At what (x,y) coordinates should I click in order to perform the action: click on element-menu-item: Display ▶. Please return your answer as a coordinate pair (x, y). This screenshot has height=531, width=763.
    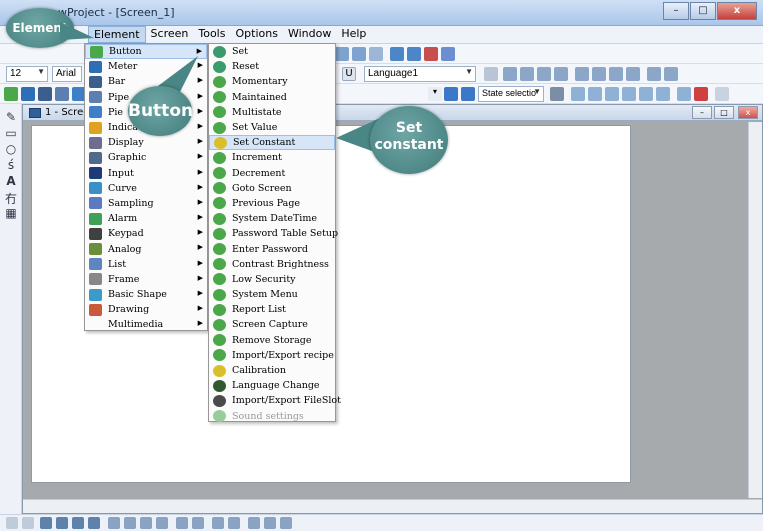
    Looking at the image, I should click on (146, 142).